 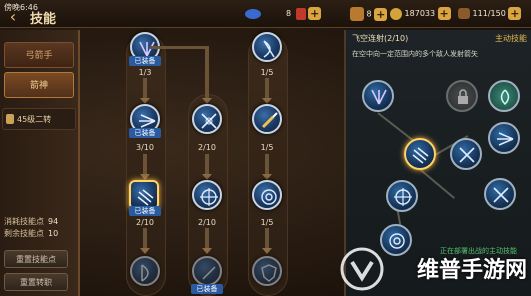 What do you see at coordinates (39, 85) in the screenshot?
I see `tab-arrow-god: 箭神` at bounding box center [39, 85].